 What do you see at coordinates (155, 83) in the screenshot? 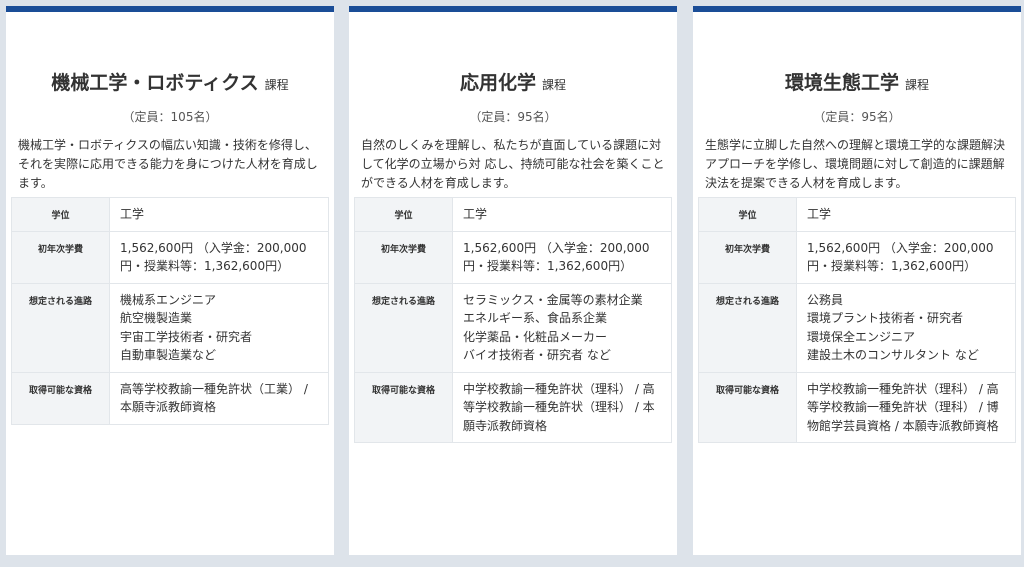
I see `course-name: 機械工学・ロボティクス` at bounding box center [155, 83].